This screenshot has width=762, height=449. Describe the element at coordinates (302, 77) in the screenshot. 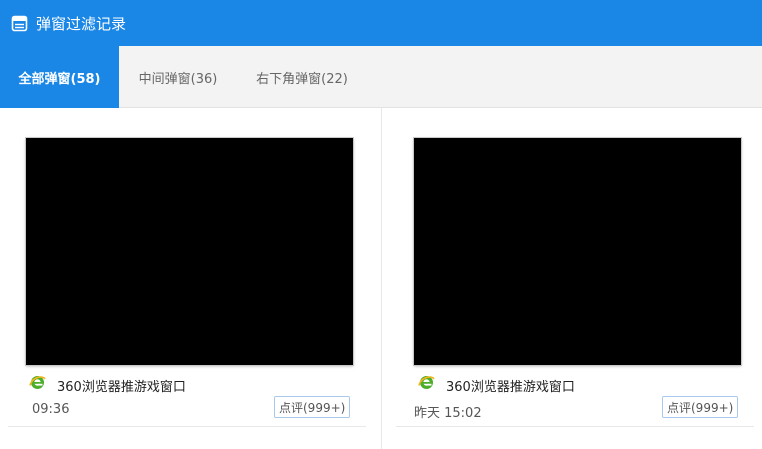

I see `tab-bottom-right-popups: 右下角弹窗(22)` at that location.